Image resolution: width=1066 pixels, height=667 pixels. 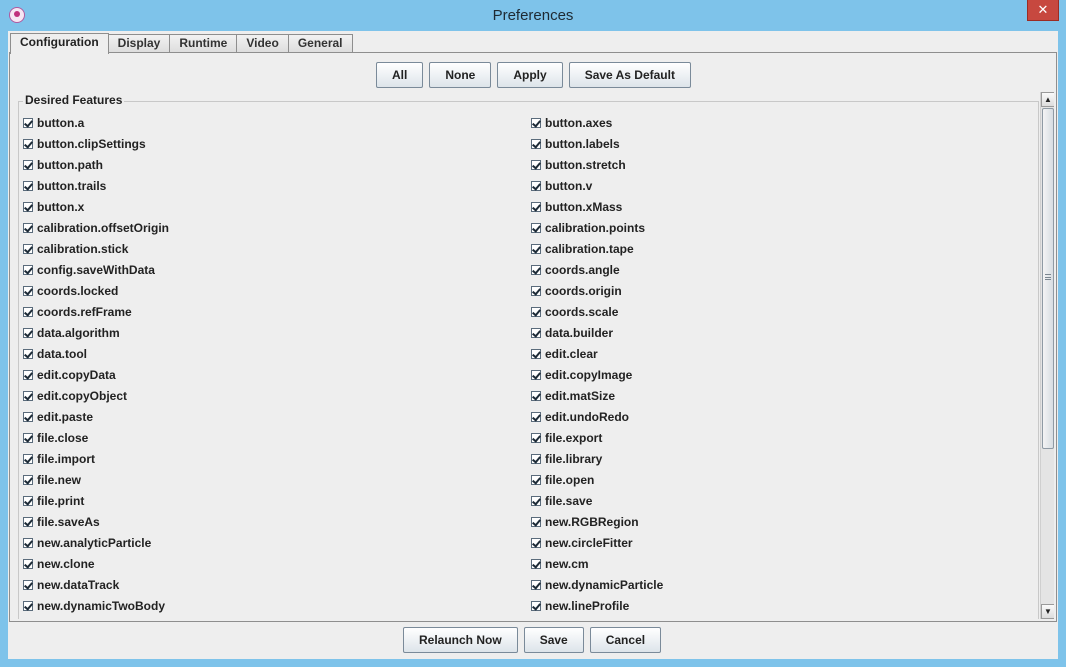 What do you see at coordinates (597, 185) in the screenshot?
I see `feature-checkbox-row: button.v` at bounding box center [597, 185].